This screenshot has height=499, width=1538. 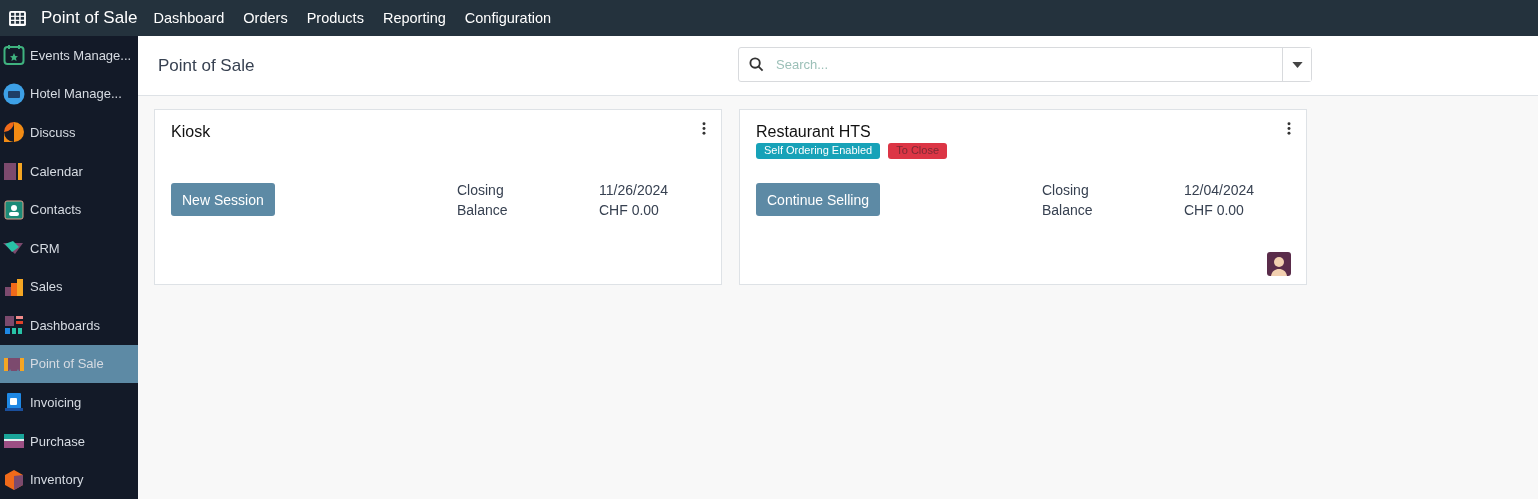 I want to click on caret-icon, so click(x=1297, y=64).